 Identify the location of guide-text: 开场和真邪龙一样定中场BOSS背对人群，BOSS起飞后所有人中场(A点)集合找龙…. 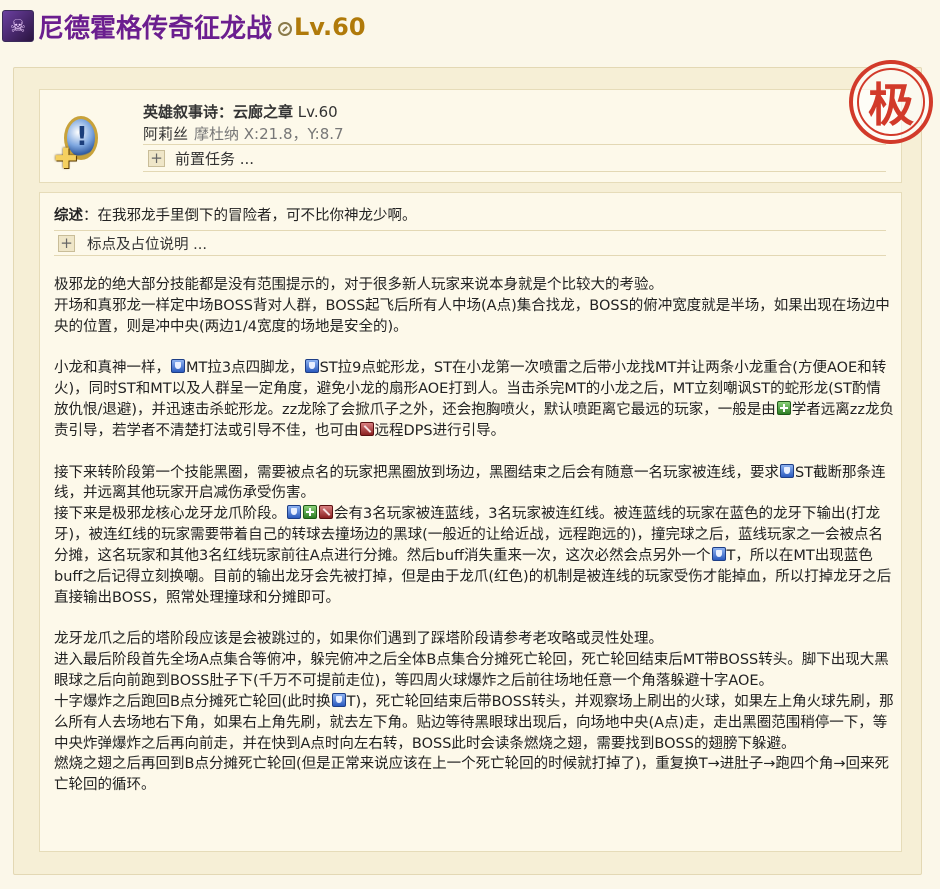
(472, 316).